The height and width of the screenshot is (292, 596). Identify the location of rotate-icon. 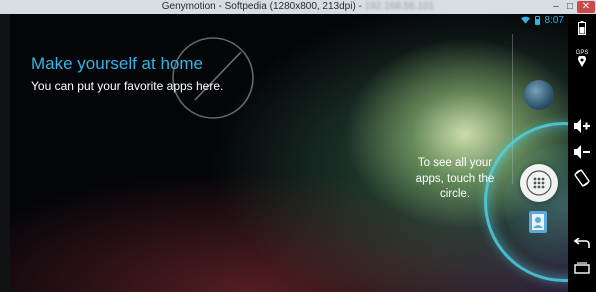
(582, 178).